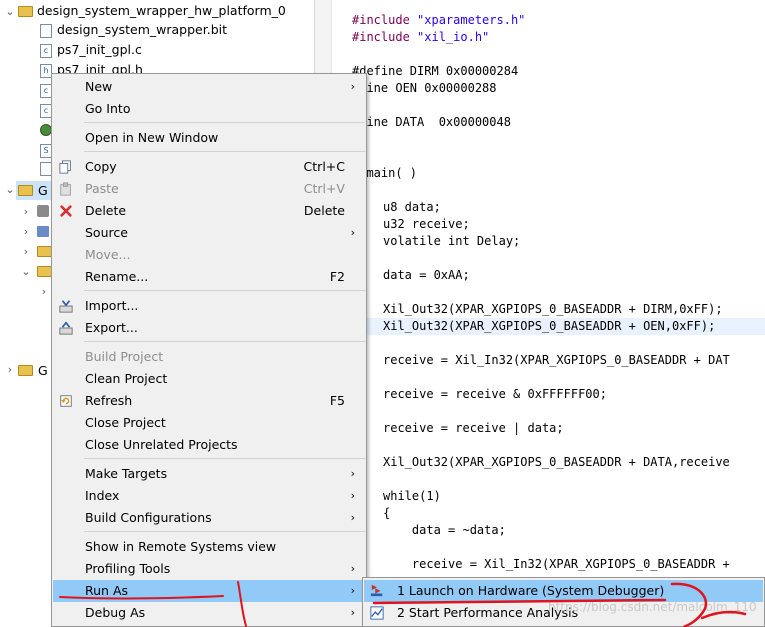 Image resolution: width=765 pixels, height=627 pixels. What do you see at coordinates (337, 276) in the screenshot?
I see `menu-item-shortcut: F2` at bounding box center [337, 276].